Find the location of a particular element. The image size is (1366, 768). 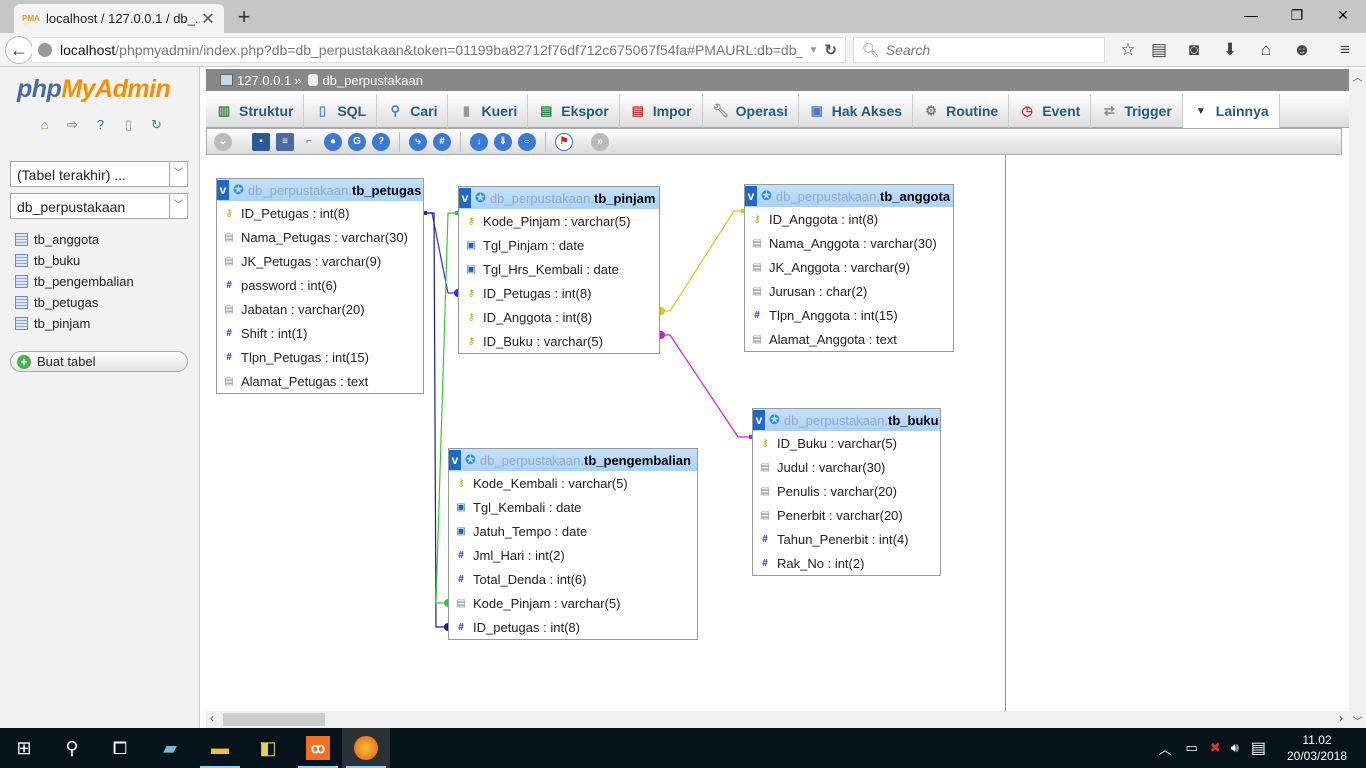

bookmark-star-icon: ☆ is located at coordinates (1128, 50).